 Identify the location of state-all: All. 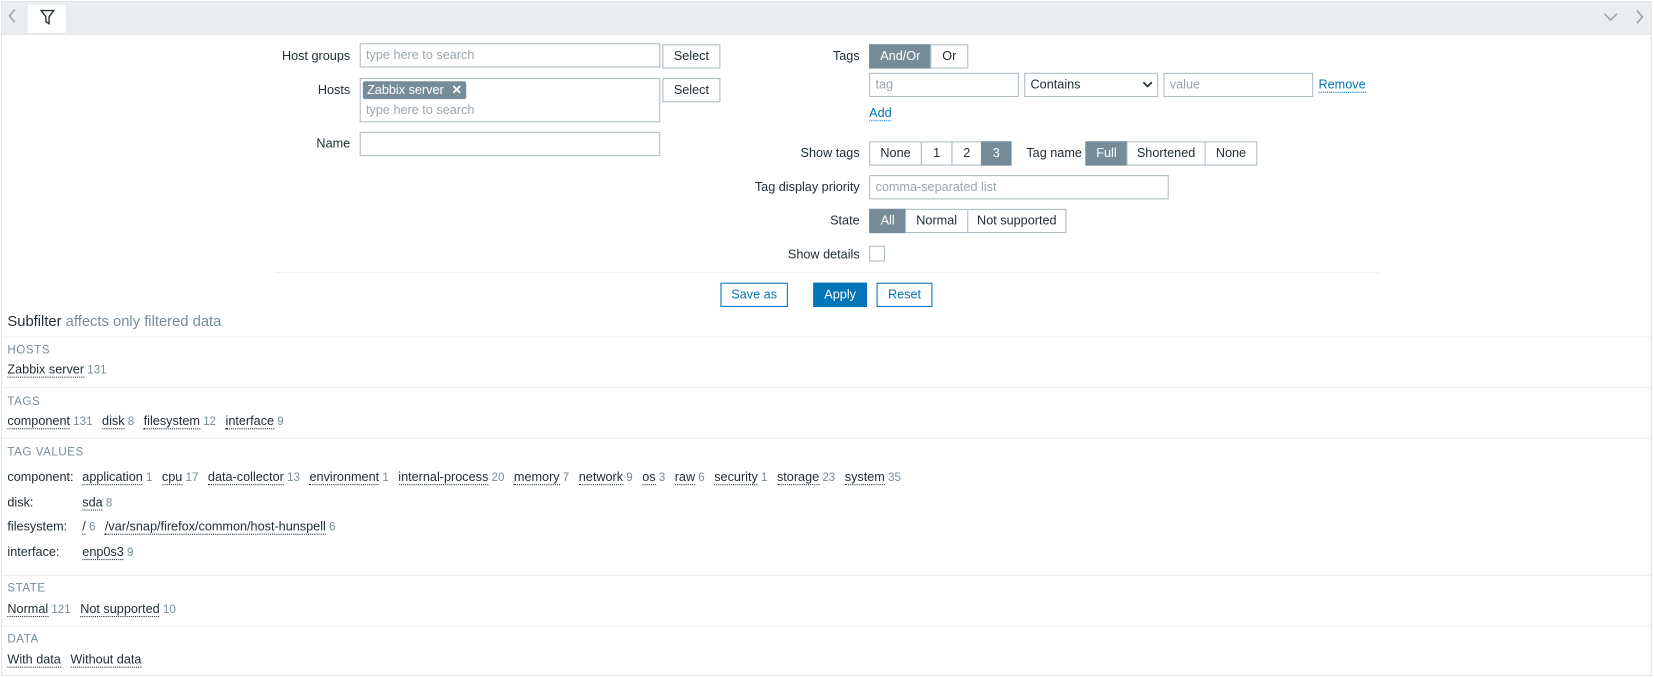
(888, 221).